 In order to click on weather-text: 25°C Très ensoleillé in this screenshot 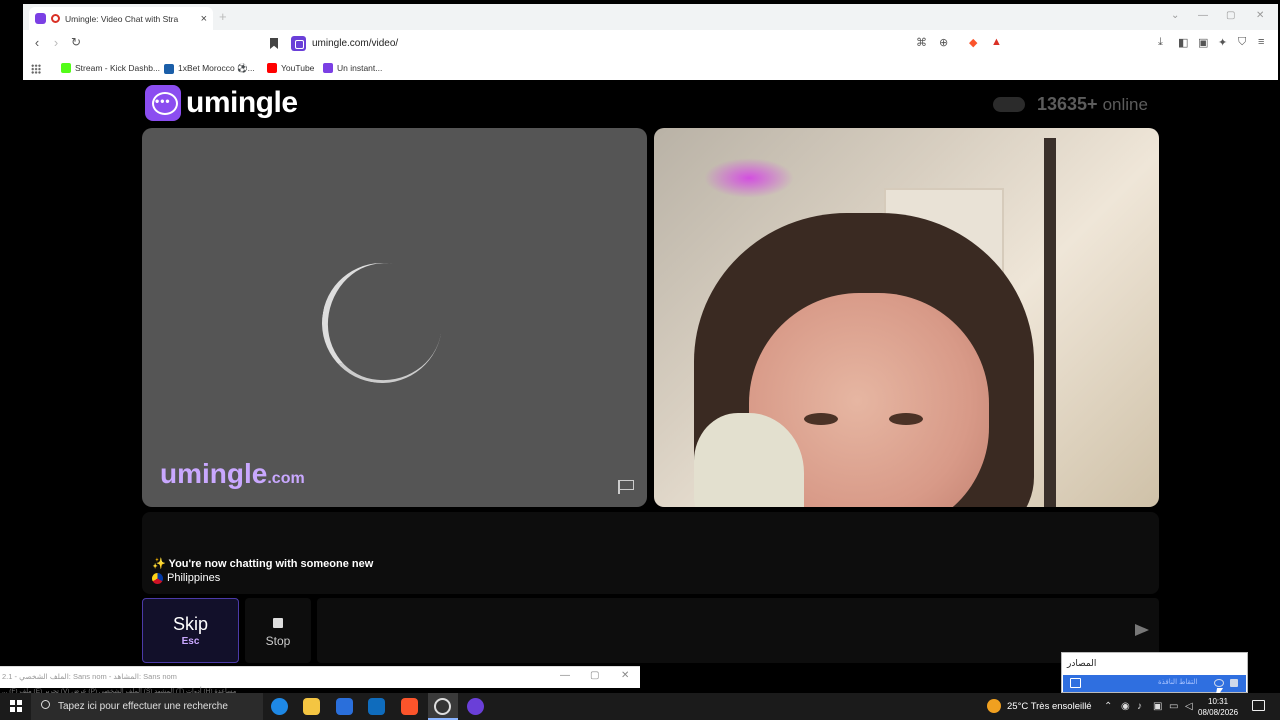, I will do `click(1049, 706)`.